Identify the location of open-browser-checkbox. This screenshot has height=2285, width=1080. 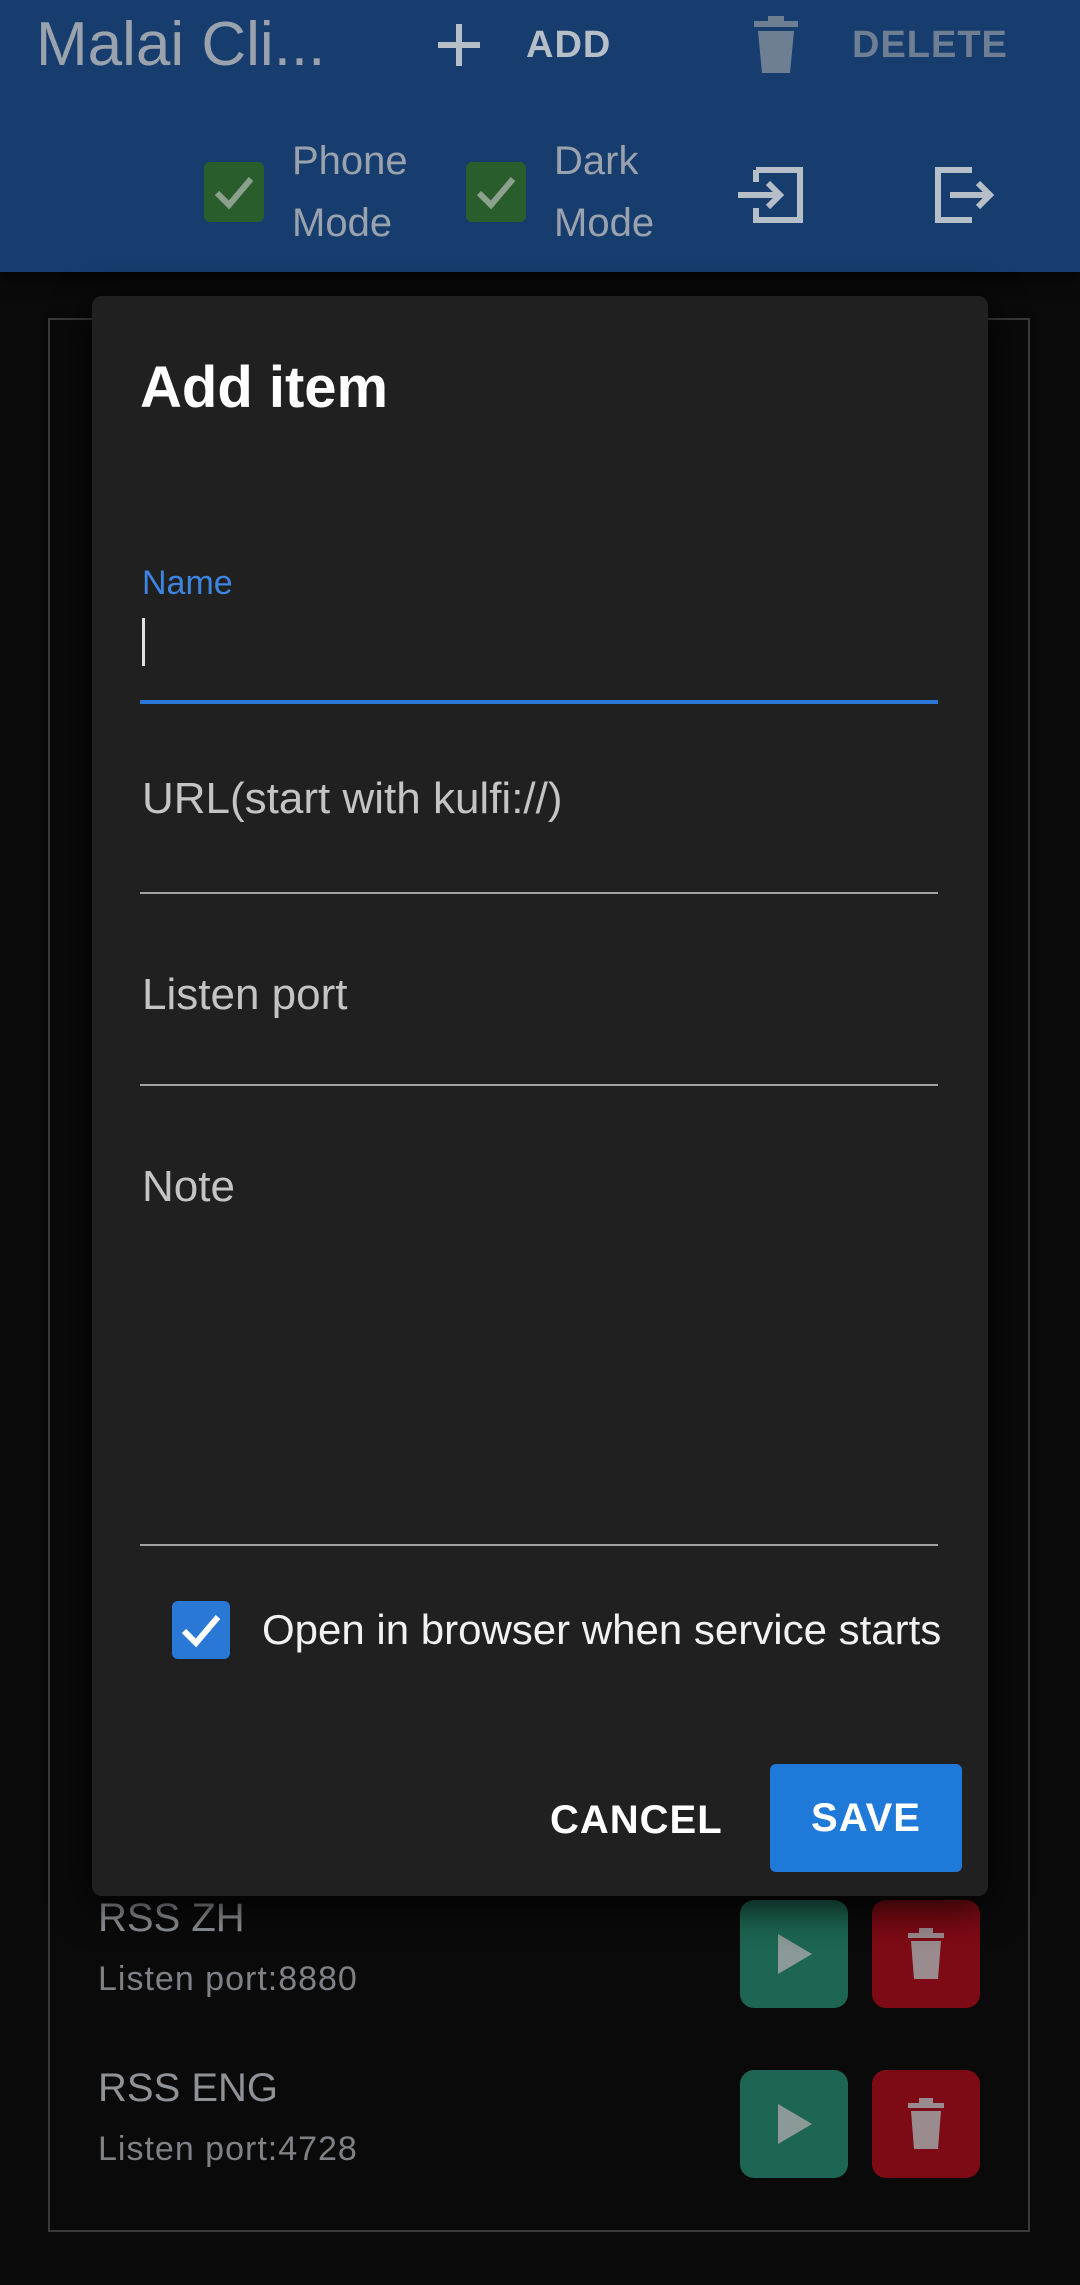
(201, 1630).